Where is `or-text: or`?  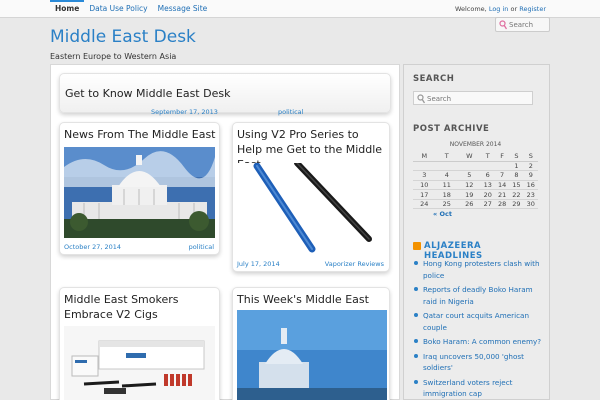
or-text: or is located at coordinates (514, 9).